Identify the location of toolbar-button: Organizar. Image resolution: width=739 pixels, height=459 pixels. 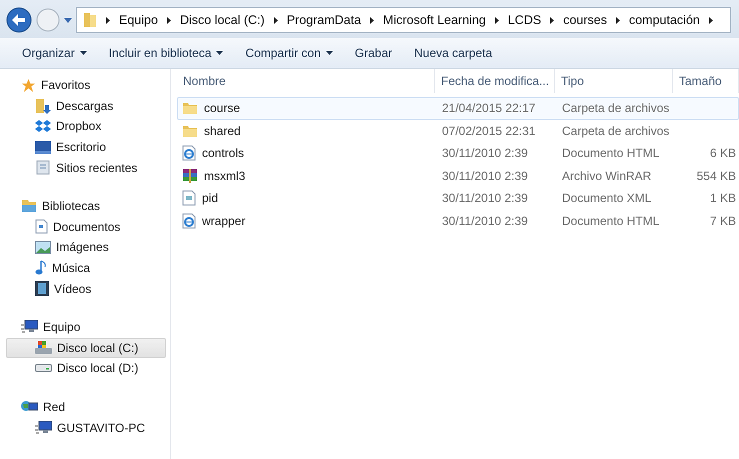
(54, 53).